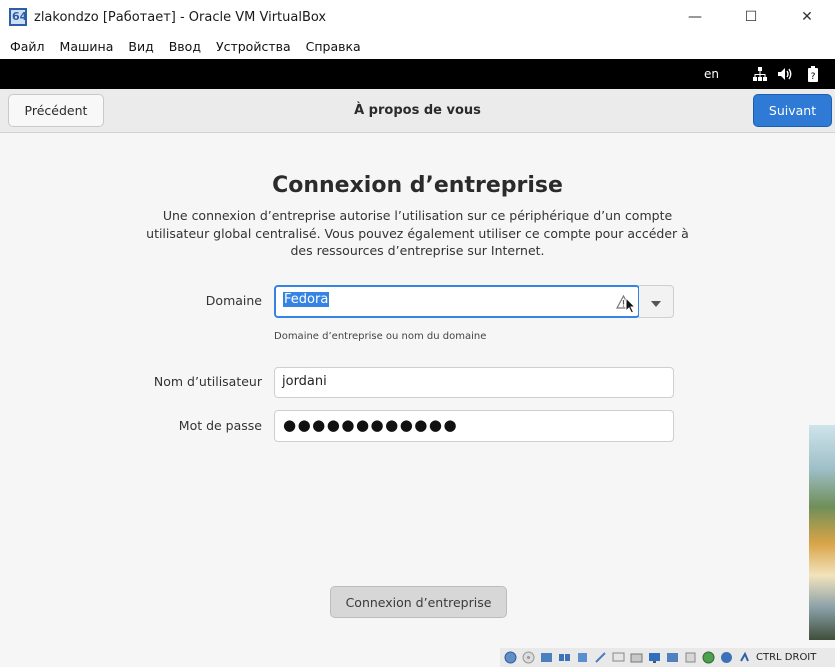 The height and width of the screenshot is (667, 835). Describe the element at coordinates (711, 74) in the screenshot. I see `language-indicator: en` at that location.